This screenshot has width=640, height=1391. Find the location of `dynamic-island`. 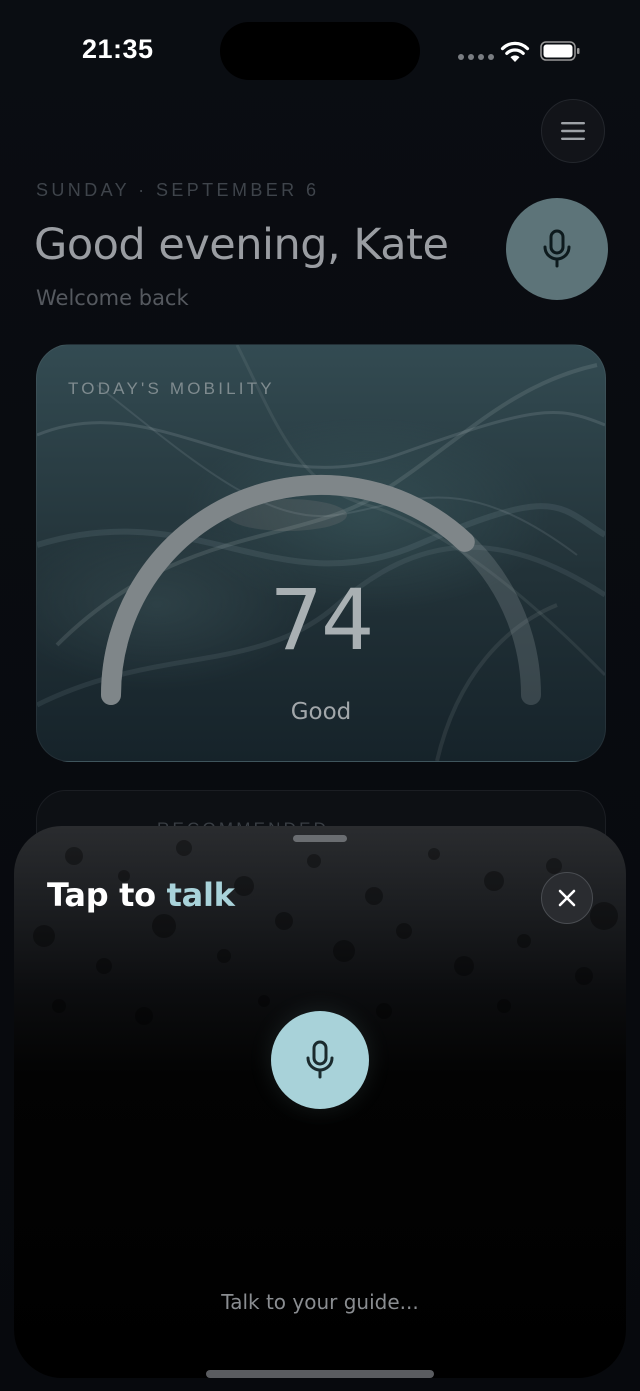

dynamic-island is located at coordinates (320, 51).